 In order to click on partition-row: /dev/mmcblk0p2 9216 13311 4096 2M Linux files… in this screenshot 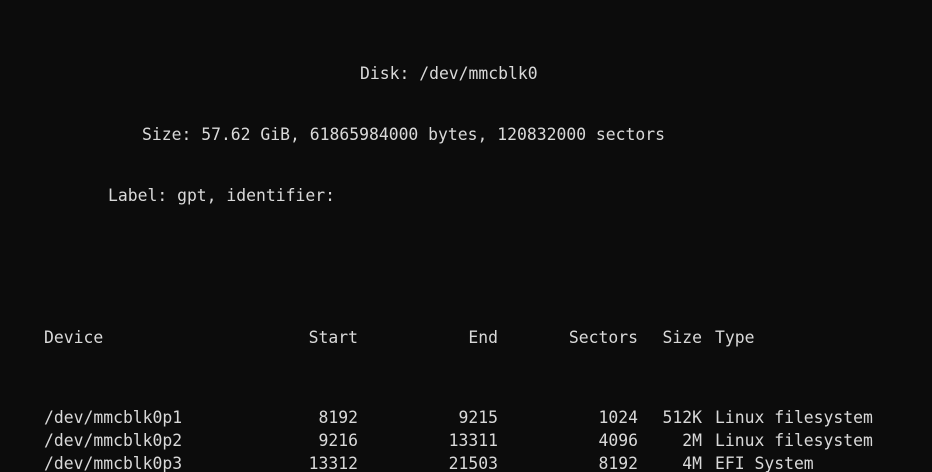, I will do `click(466, 440)`.